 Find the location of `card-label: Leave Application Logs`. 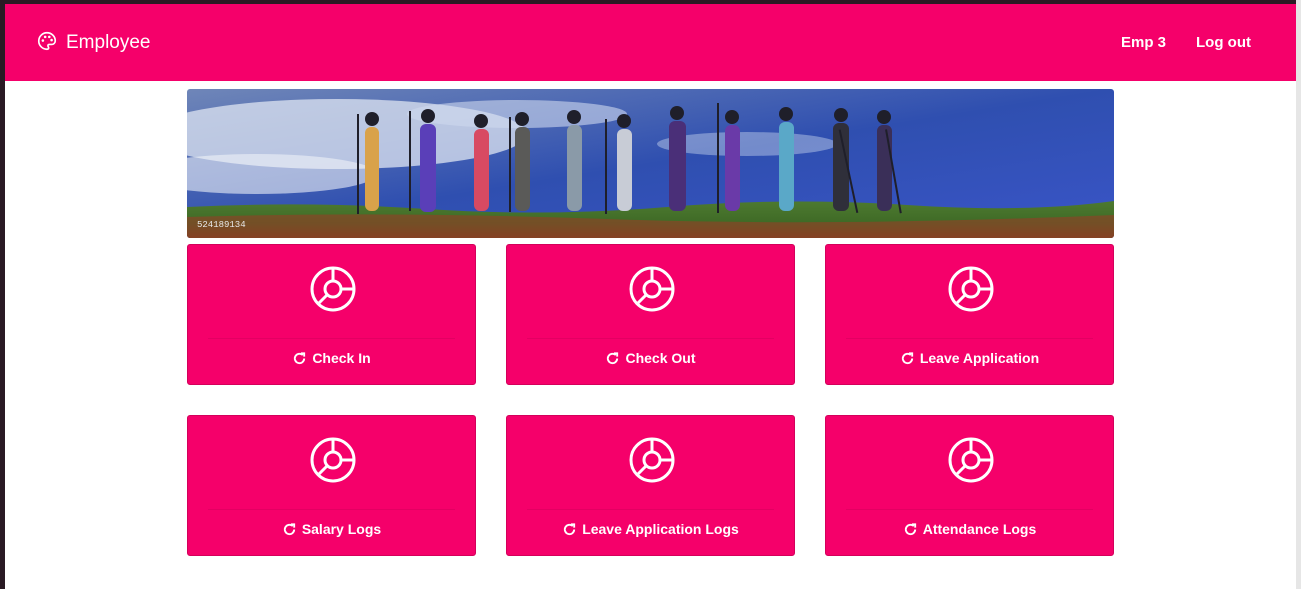

card-label: Leave Application Logs is located at coordinates (660, 529).